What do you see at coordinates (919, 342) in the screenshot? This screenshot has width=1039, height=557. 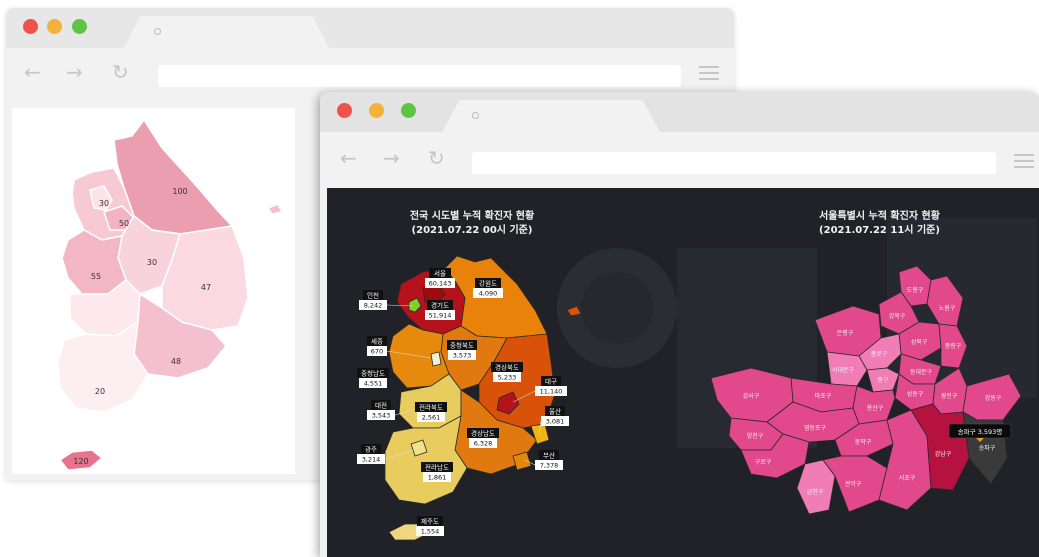 I see `district-label-seongbuk: 성북구` at bounding box center [919, 342].